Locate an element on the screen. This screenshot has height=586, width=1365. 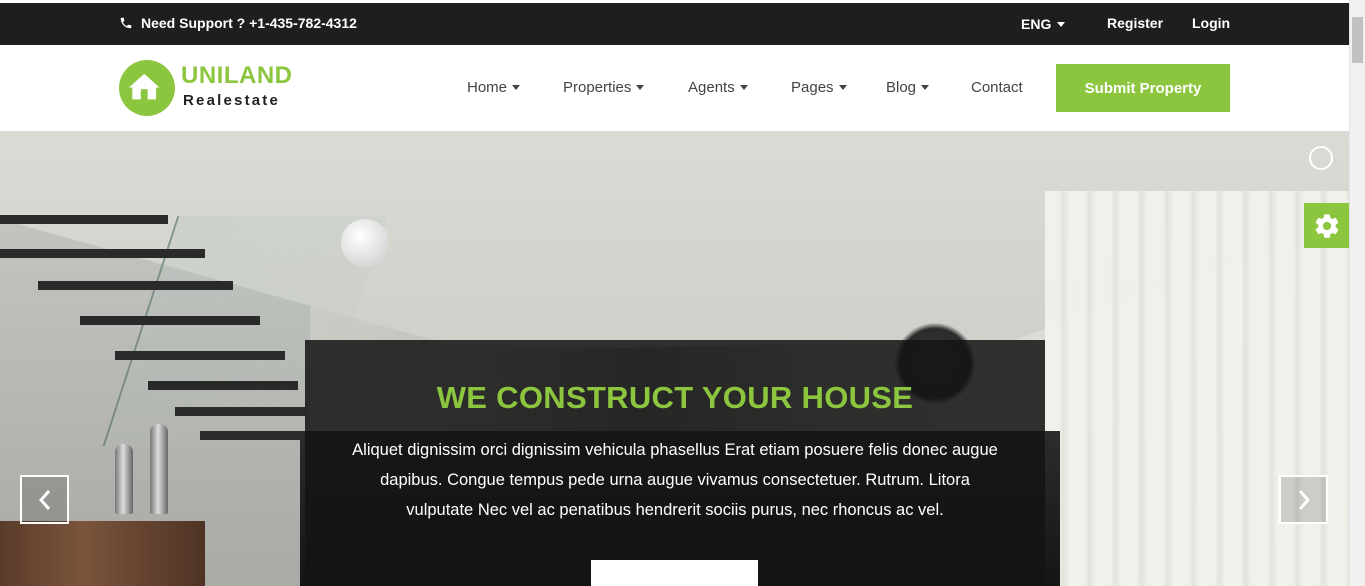
nav-agents: Agents is located at coordinates (718, 87).